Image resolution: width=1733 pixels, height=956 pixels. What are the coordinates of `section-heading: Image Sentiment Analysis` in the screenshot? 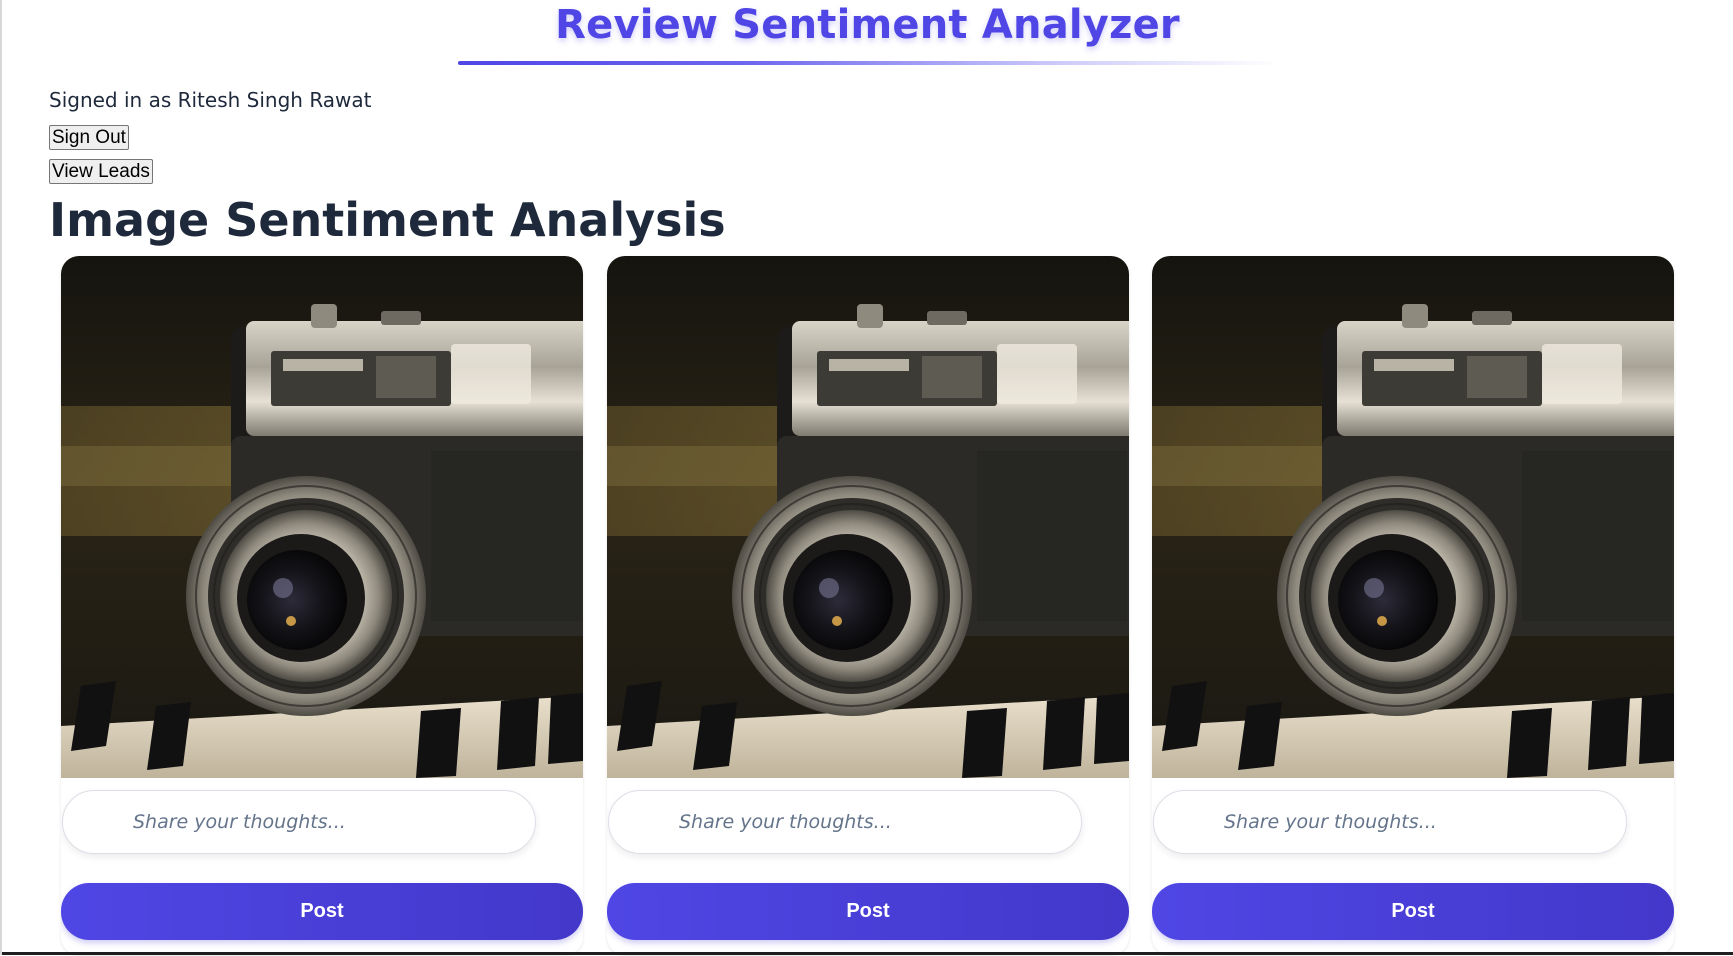 It's located at (387, 220).